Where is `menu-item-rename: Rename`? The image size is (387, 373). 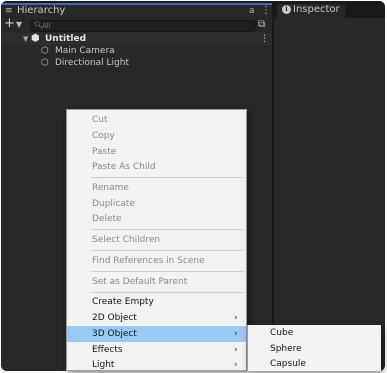 menu-item-rename: Rename is located at coordinates (156, 188).